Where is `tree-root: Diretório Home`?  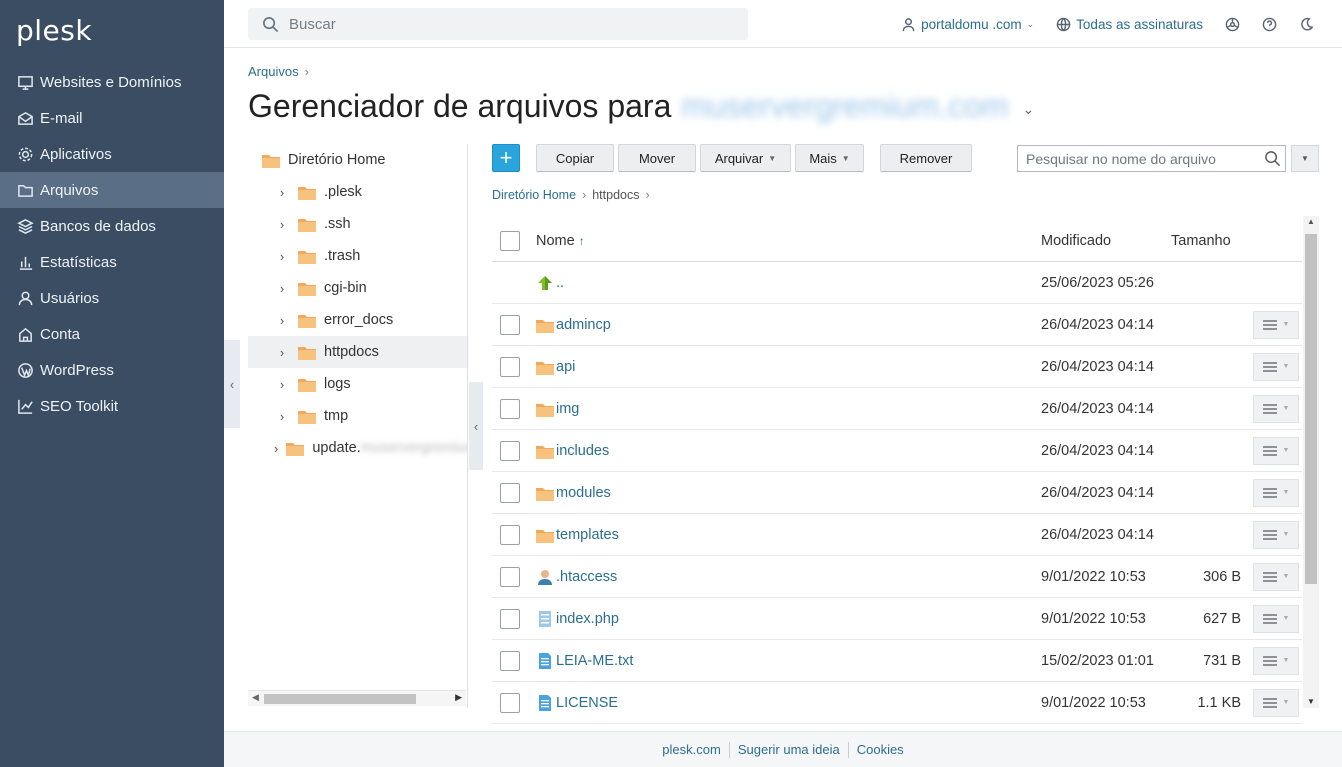 tree-root: Diretório Home is located at coordinates (357, 160).